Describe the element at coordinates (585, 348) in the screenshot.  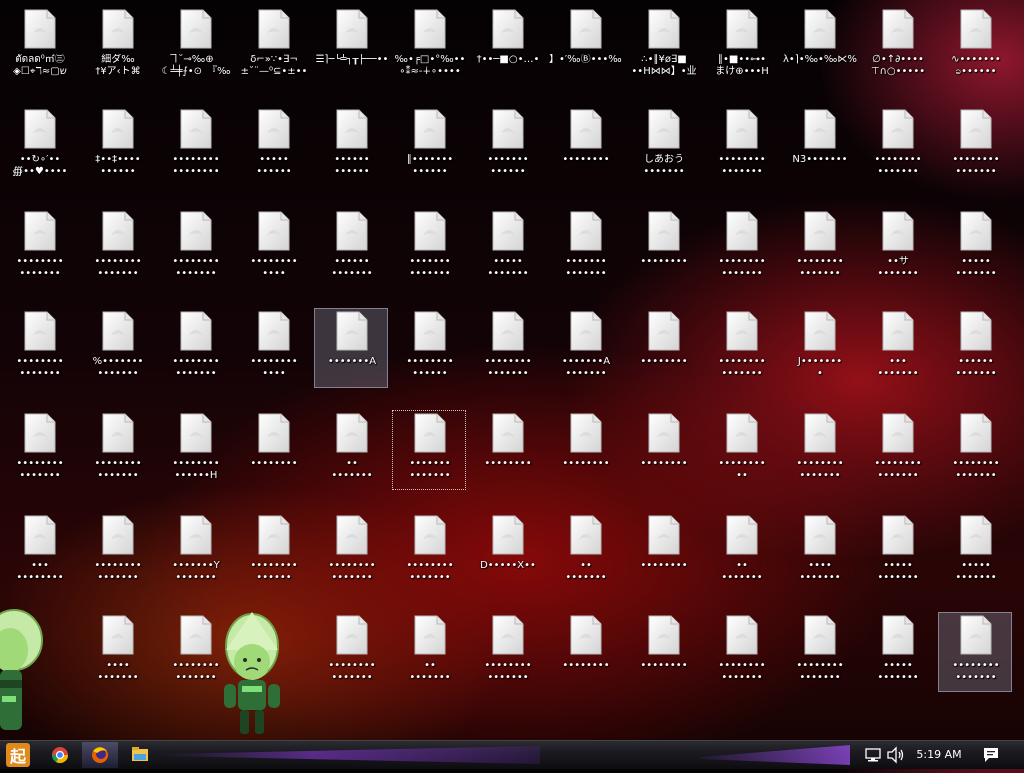
I see `desktop-file: •••••••A •••••••` at that location.